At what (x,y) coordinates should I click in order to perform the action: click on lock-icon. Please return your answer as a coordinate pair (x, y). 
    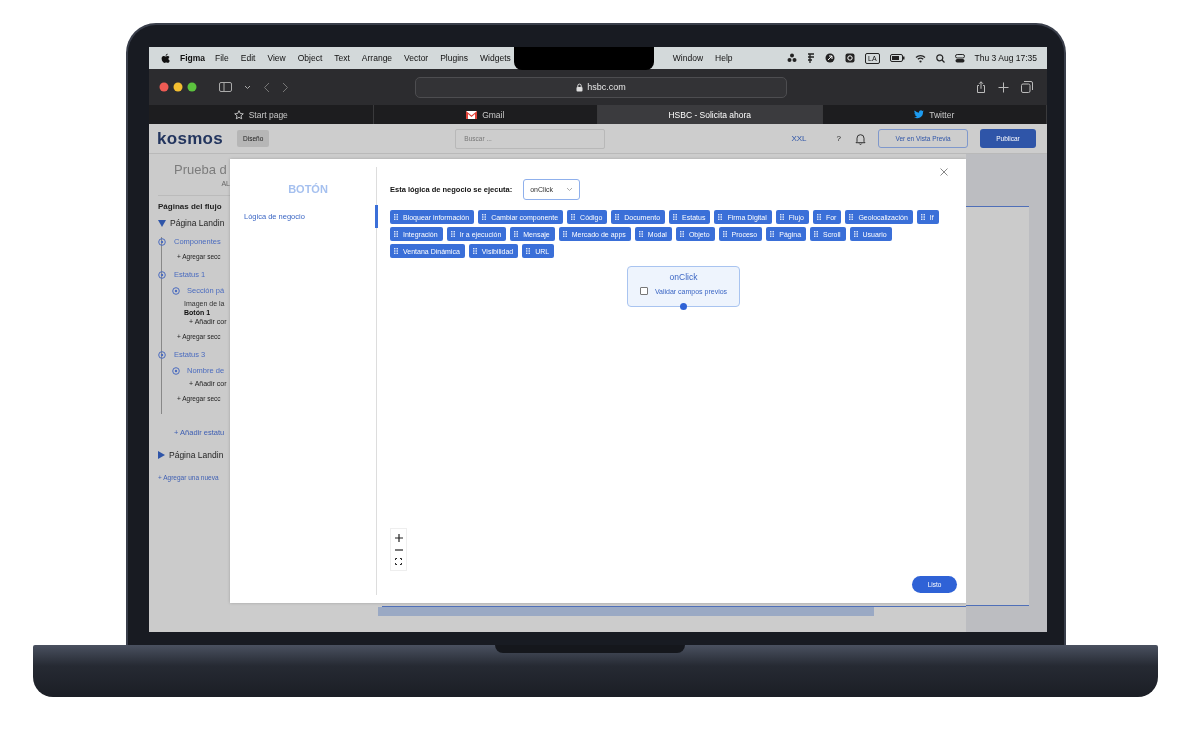
    Looking at the image, I should click on (580, 87).